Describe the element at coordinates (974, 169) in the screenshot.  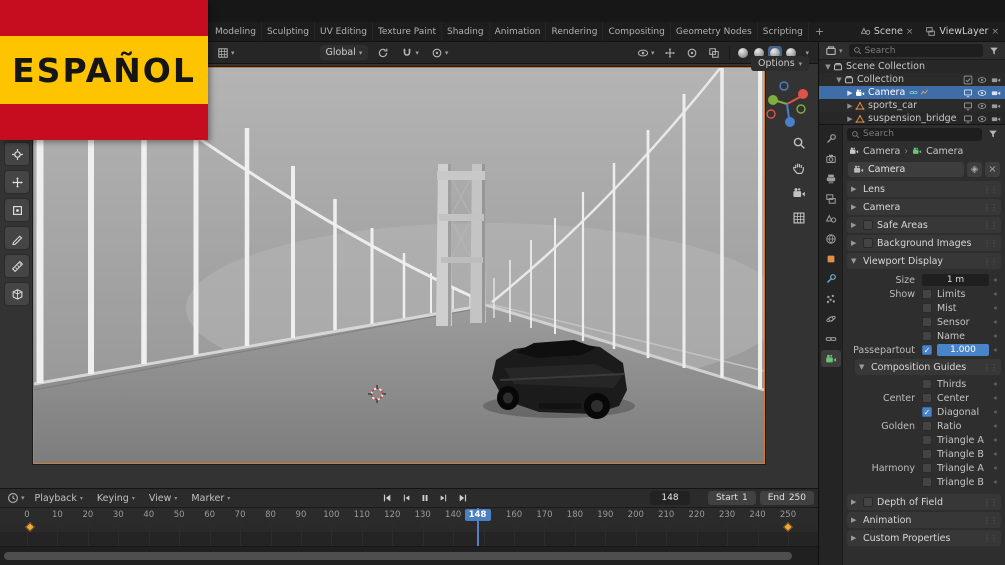
I see `fake-user-shield-button: ◈` at that location.